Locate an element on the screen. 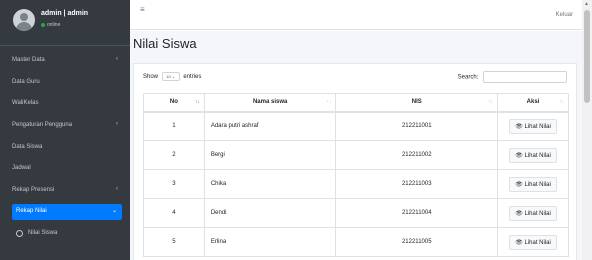 The height and width of the screenshot is (260, 592). topbar: ≡ Keluar is located at coordinates (356, 15).